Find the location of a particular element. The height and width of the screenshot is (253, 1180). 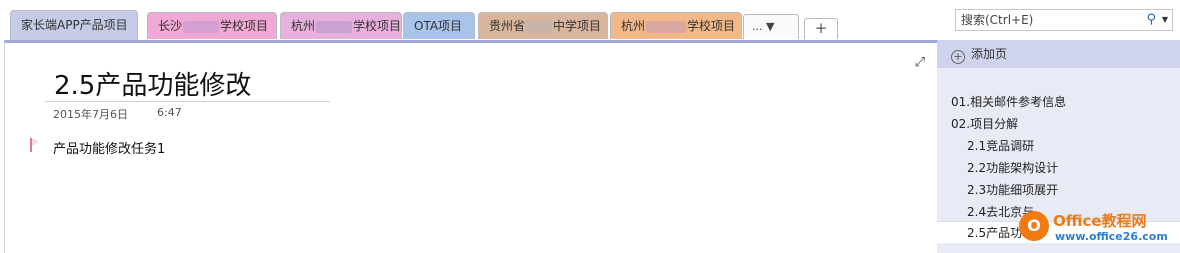

page-title: 2.5产品功能修改 is located at coordinates (152, 83).